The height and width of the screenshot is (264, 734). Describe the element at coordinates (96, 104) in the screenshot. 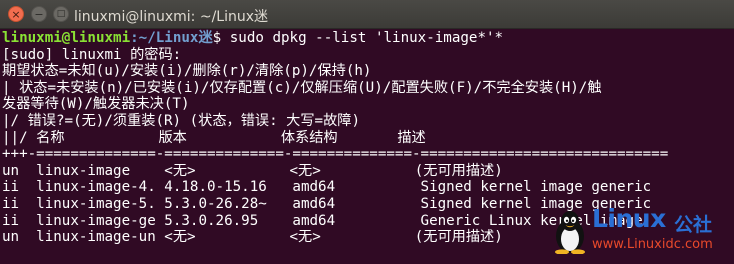

I see `output-line-status-legend-cont: 发器等待(W)/触发器未决(T)` at that location.